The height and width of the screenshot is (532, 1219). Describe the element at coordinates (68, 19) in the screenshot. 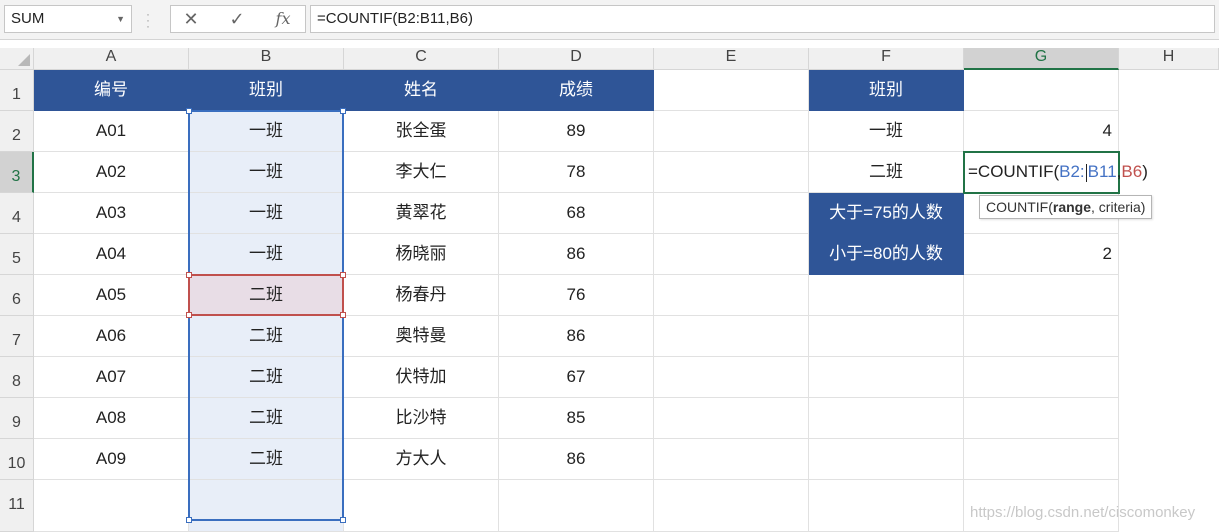

I see `name-box: SUM ▼` at that location.